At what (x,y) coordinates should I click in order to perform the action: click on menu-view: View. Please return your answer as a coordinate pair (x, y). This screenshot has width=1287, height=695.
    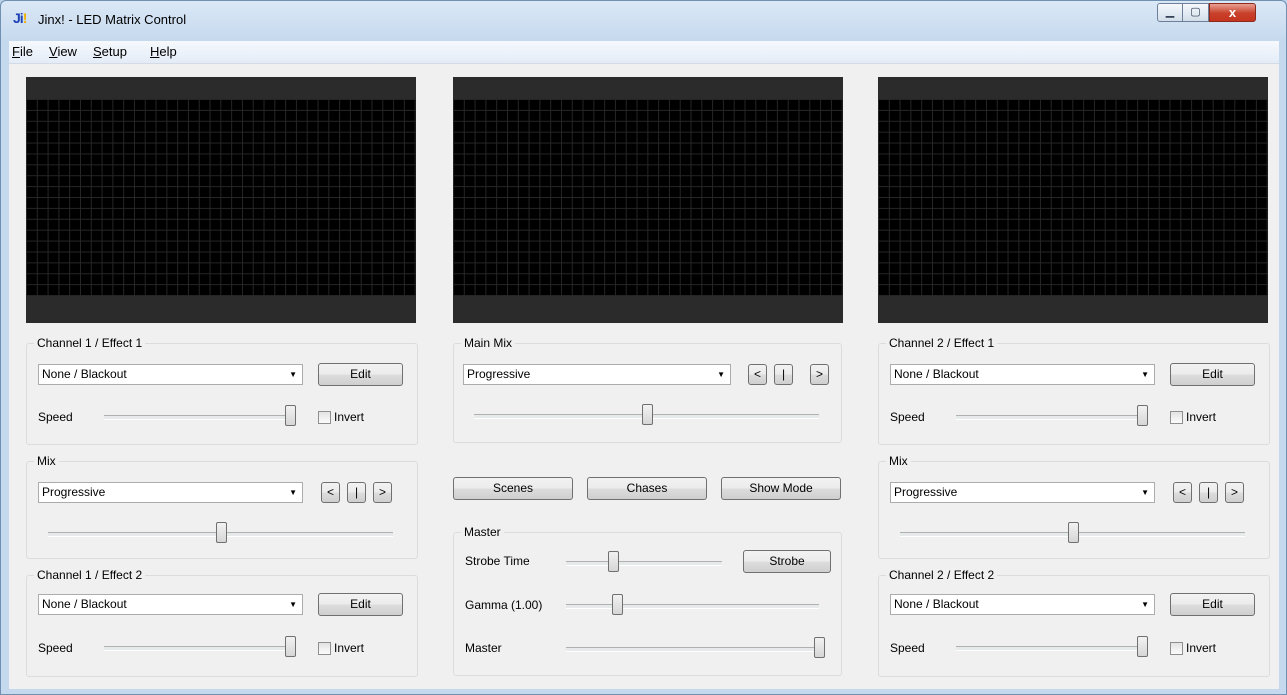
    Looking at the image, I should click on (63, 51).